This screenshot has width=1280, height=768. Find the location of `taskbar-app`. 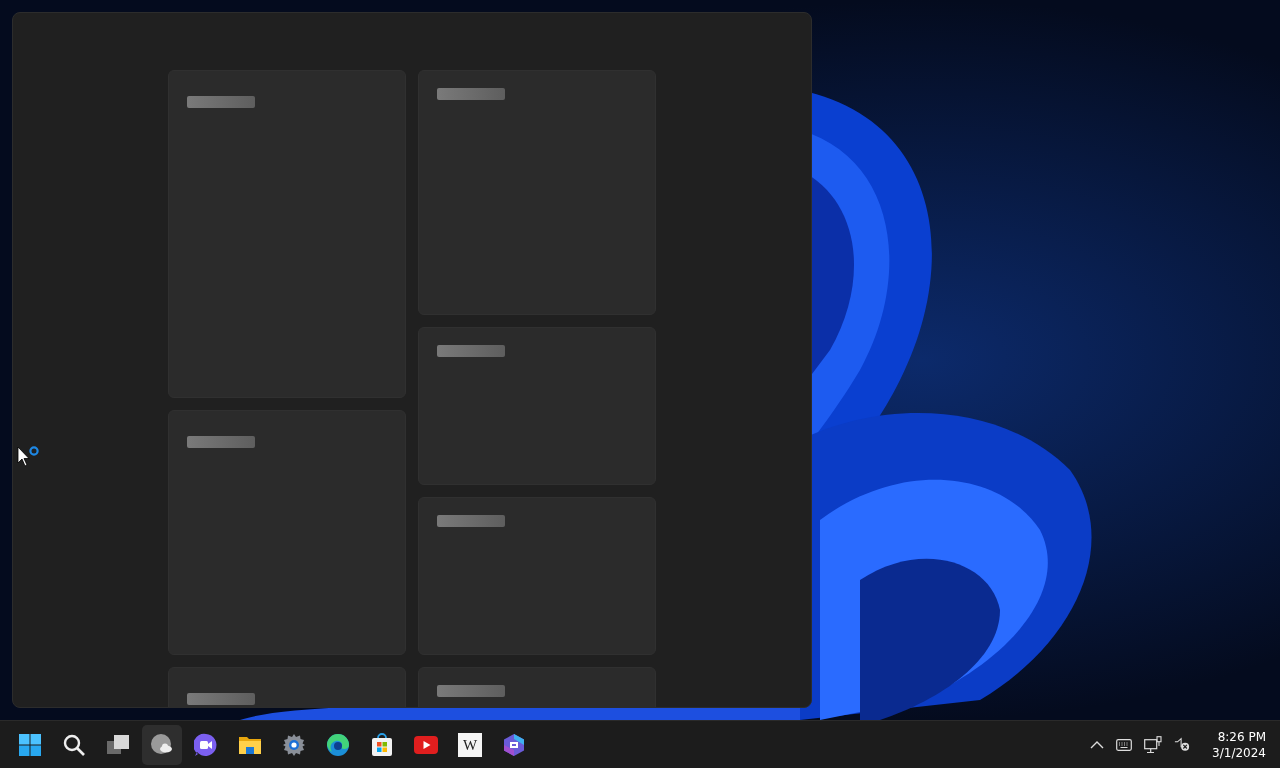

taskbar-app is located at coordinates (162, 744).